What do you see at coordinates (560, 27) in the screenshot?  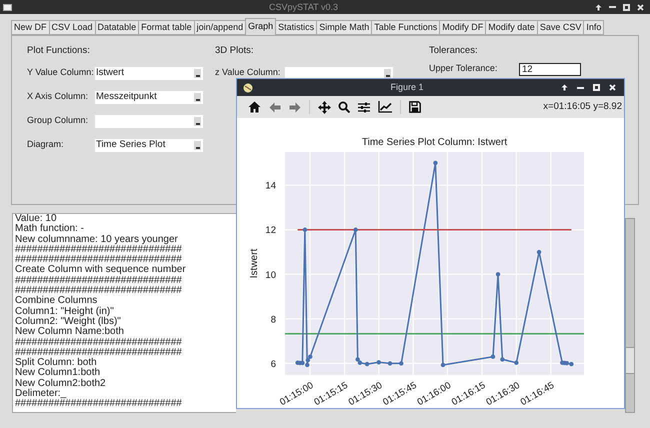 I see `tab: Save CSV` at bounding box center [560, 27].